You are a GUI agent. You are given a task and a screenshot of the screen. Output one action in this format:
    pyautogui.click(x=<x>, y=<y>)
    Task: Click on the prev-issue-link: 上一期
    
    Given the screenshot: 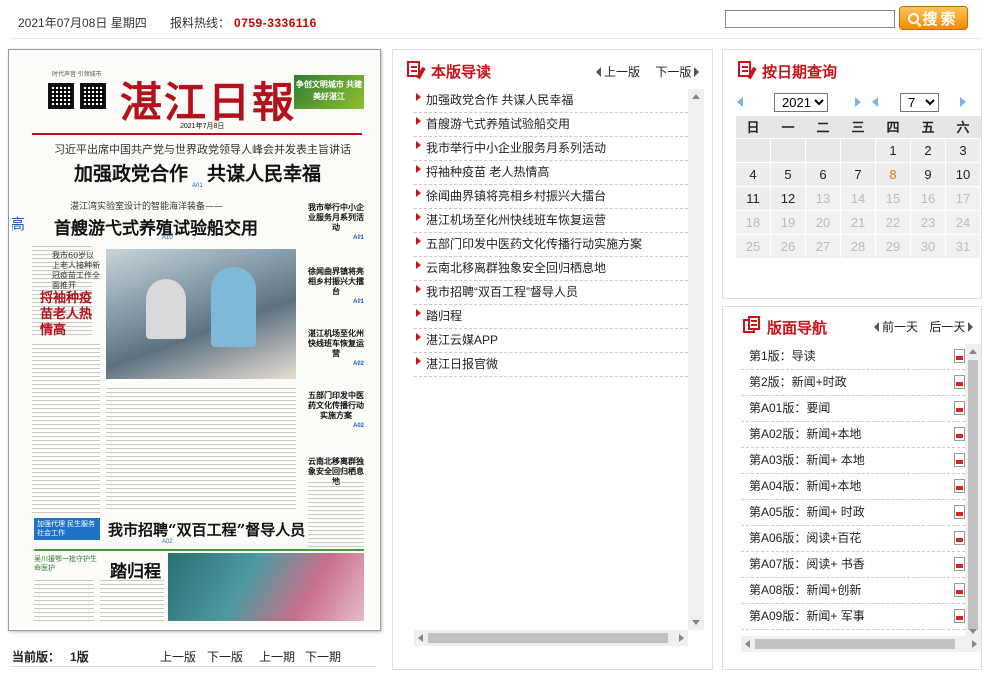 What is the action you would take?
    pyautogui.click(x=277, y=656)
    